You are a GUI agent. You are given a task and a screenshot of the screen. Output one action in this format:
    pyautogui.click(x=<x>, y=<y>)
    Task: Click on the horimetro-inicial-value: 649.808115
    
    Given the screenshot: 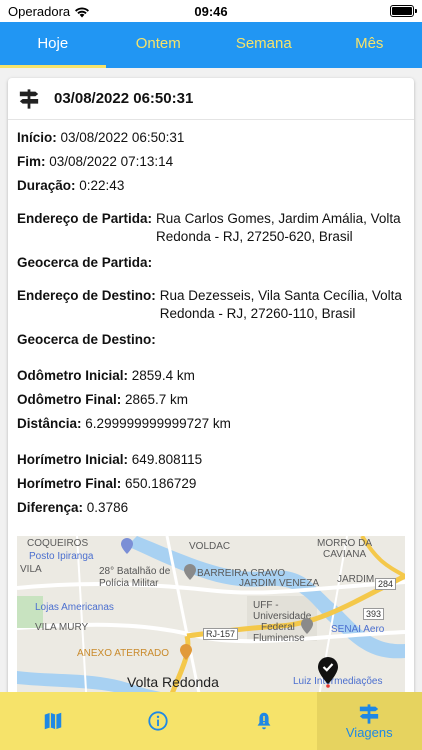 What is the action you would take?
    pyautogui.click(x=167, y=459)
    